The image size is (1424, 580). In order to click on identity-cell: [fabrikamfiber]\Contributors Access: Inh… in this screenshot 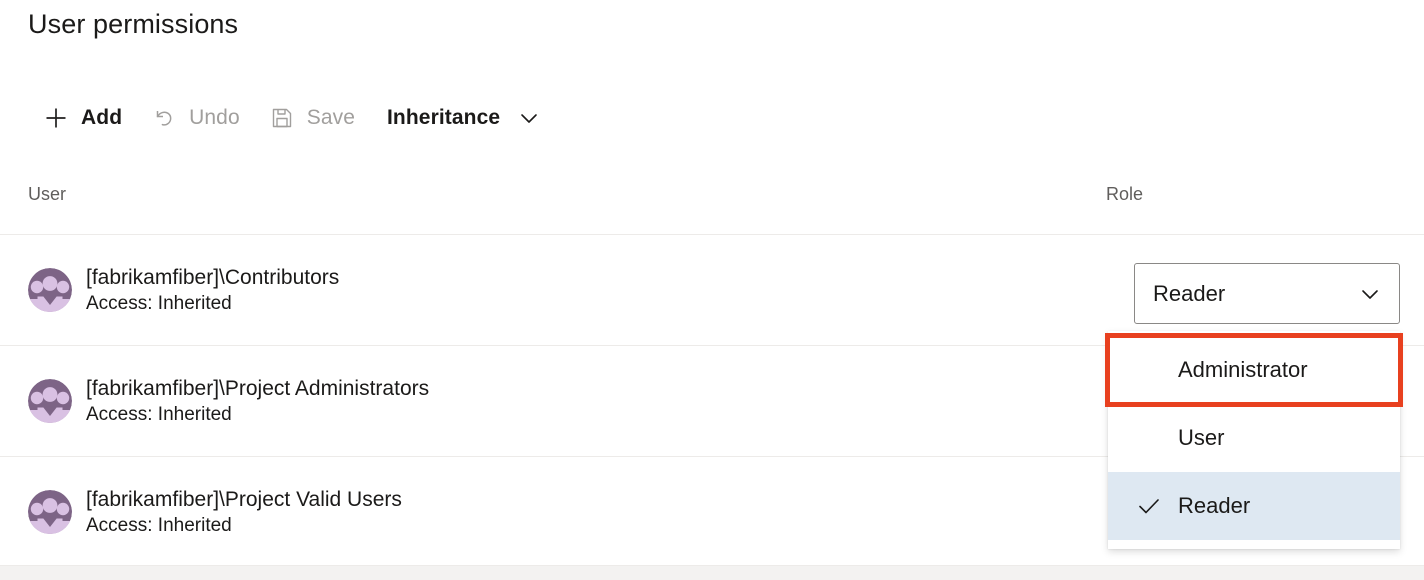, I will do `click(169, 290)`.